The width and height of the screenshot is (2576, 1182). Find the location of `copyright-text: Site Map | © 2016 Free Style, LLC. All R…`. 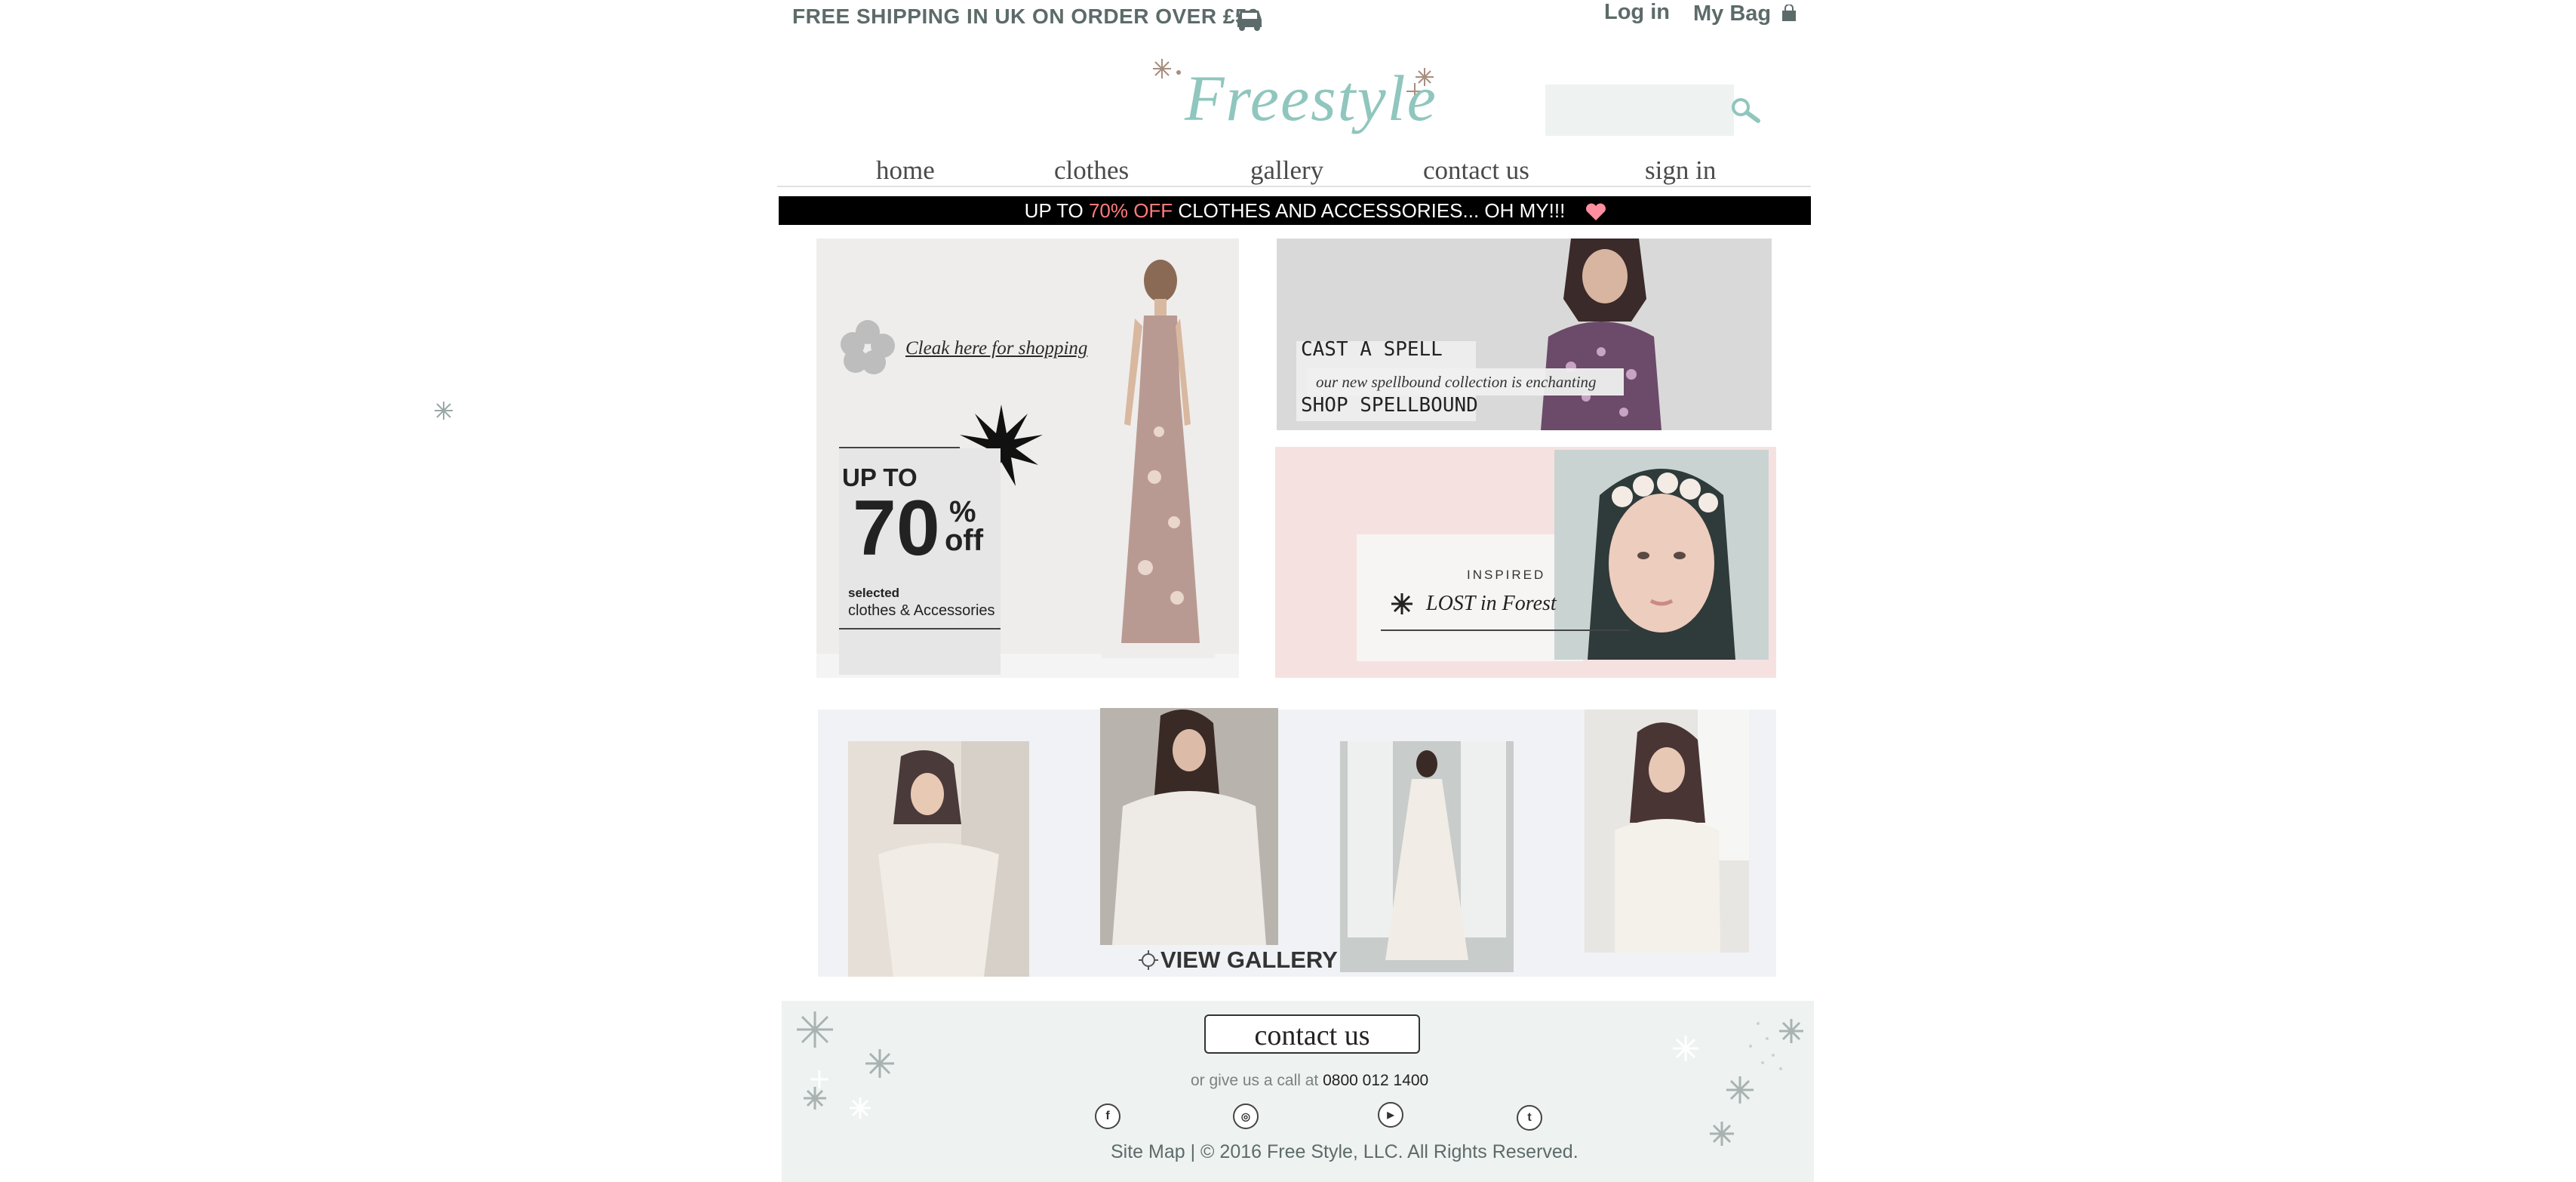

copyright-text: Site Map | © 2016 Free Style, LLC. All R… is located at coordinates (1344, 1152).